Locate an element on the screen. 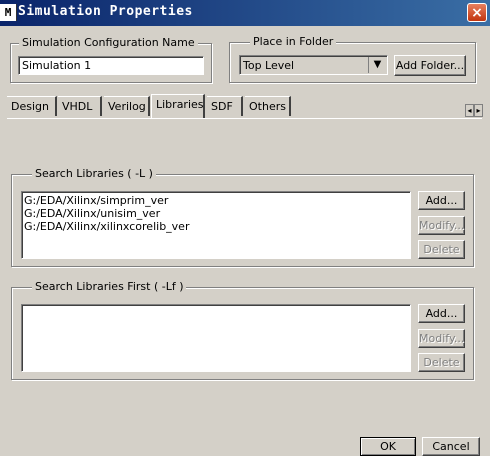  delete-library-first-button: Delete is located at coordinates (441, 362).